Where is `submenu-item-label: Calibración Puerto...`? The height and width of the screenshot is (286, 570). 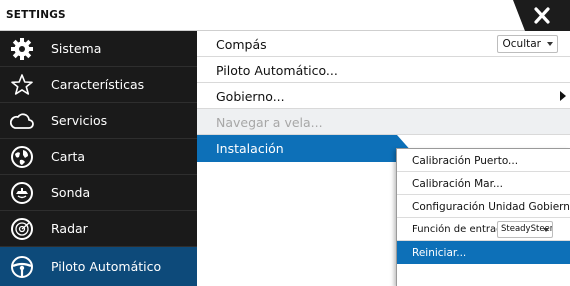
submenu-item-label: Calibración Puerto... is located at coordinates (465, 161).